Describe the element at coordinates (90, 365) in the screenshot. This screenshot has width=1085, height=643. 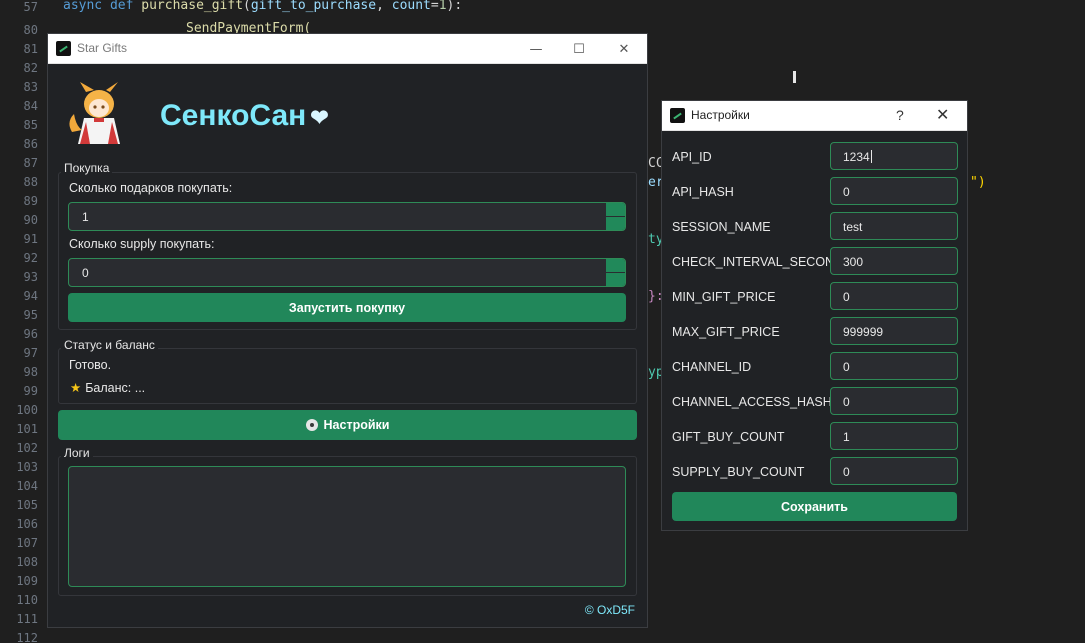
I see `status-text: Готово.` at that location.